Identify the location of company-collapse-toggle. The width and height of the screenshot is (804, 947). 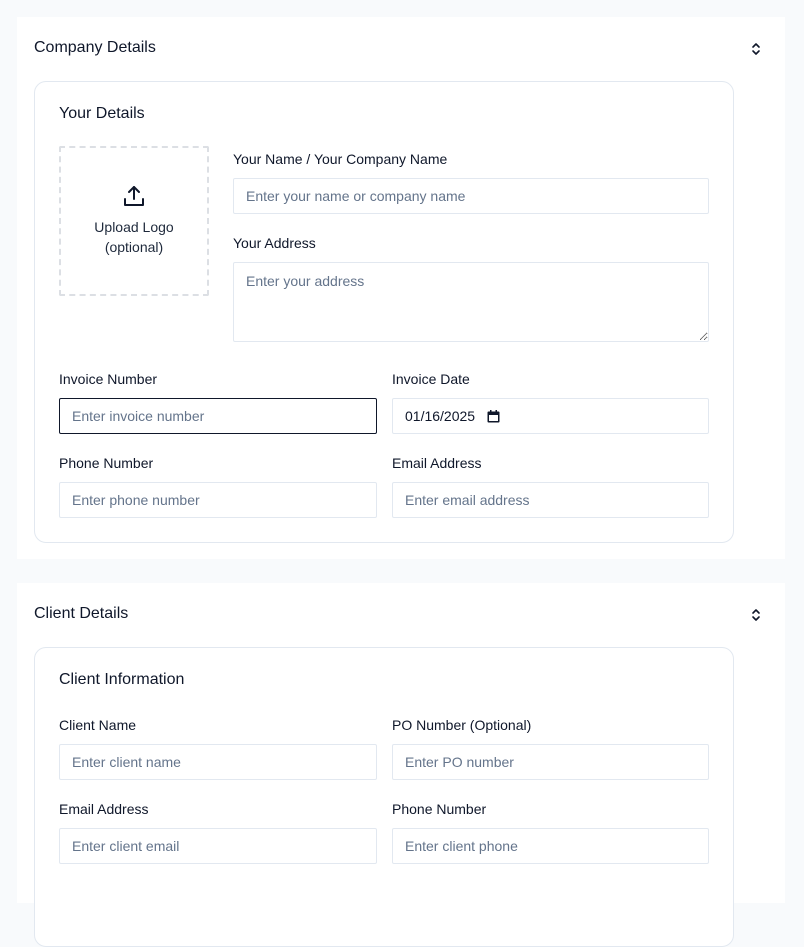
(756, 49).